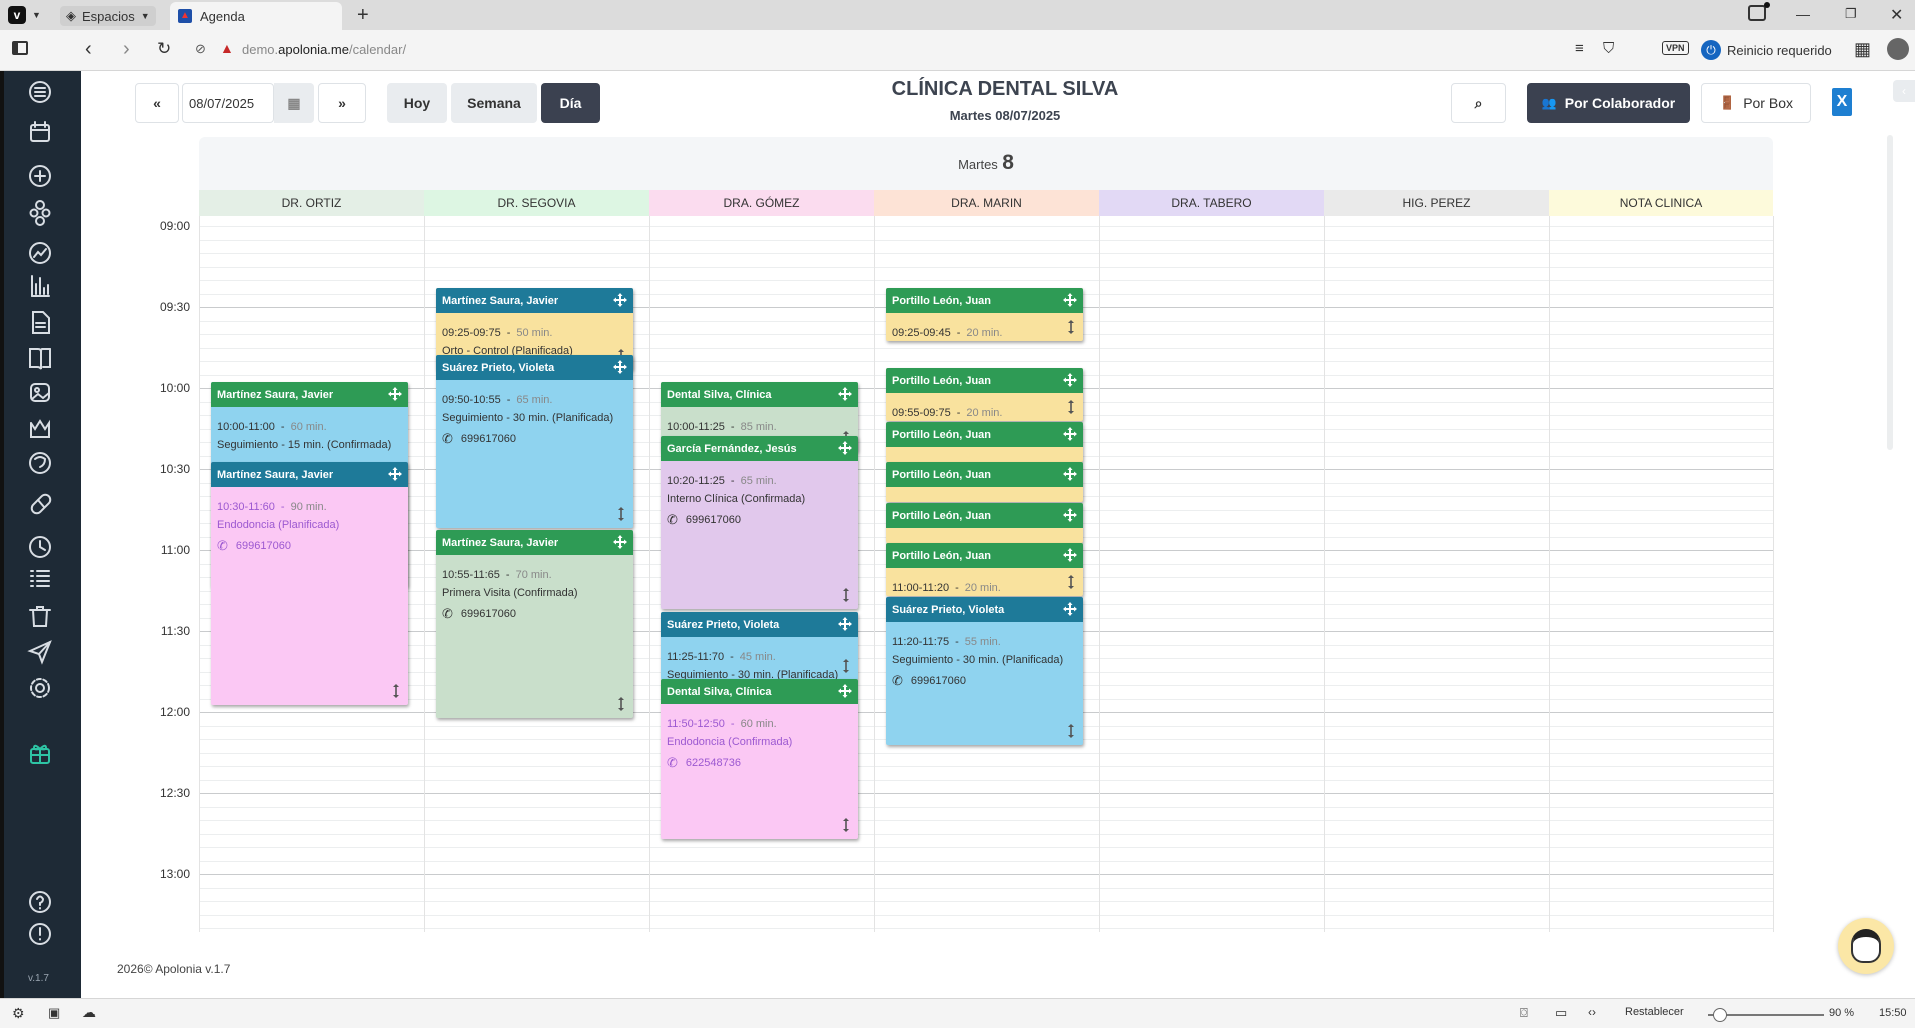  Describe the element at coordinates (40, 176) in the screenshot. I see `add-circle-icon` at that location.